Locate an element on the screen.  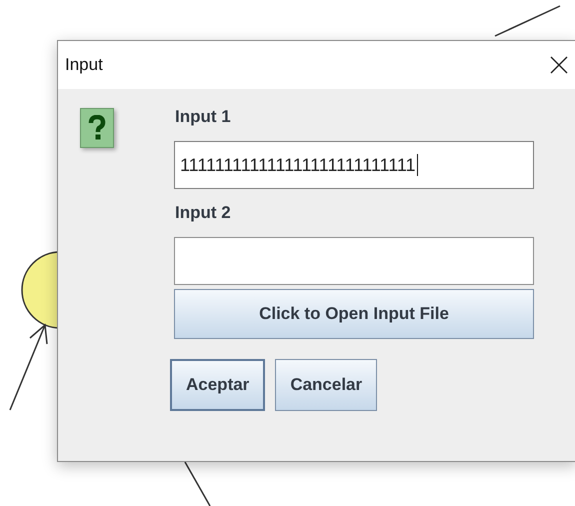
dialog-title: Input is located at coordinates (84, 65).